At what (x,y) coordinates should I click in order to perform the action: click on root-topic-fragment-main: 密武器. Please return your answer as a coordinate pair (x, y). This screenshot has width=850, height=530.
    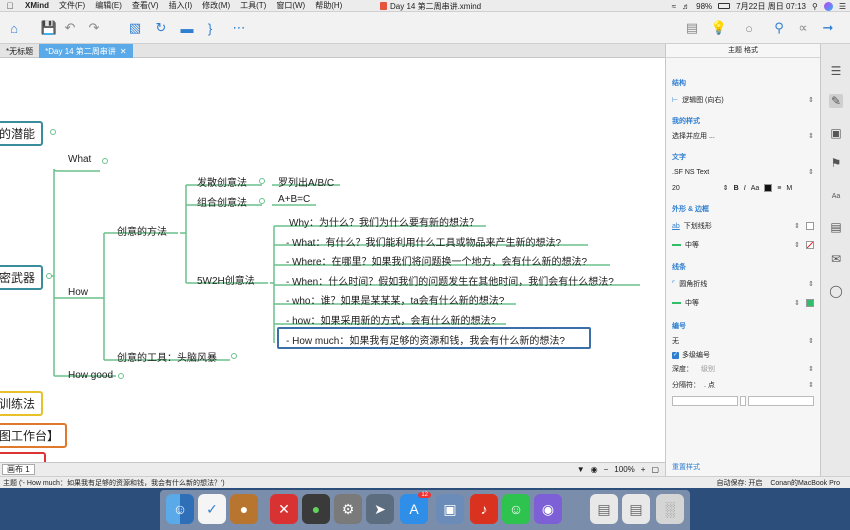
    Looking at the image, I should click on (22, 277).